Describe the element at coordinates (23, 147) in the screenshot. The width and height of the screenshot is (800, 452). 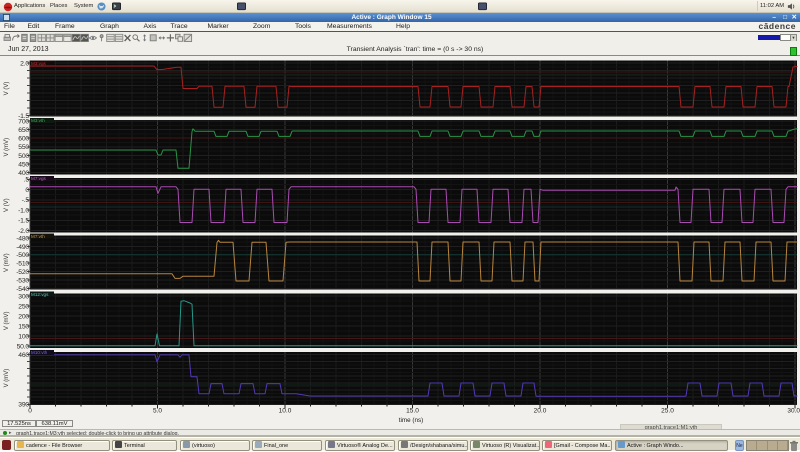
I see `svg-text: 550` at that location.